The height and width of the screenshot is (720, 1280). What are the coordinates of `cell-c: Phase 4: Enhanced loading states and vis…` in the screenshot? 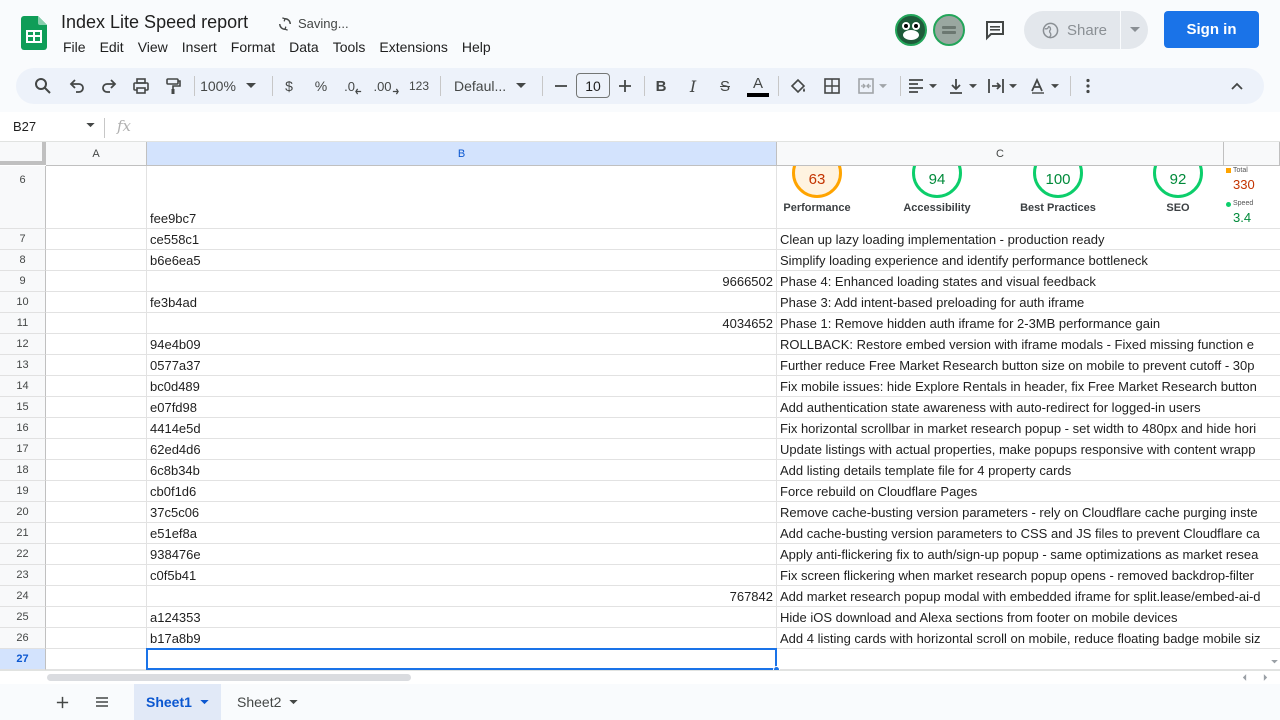 It's located at (1028, 281).